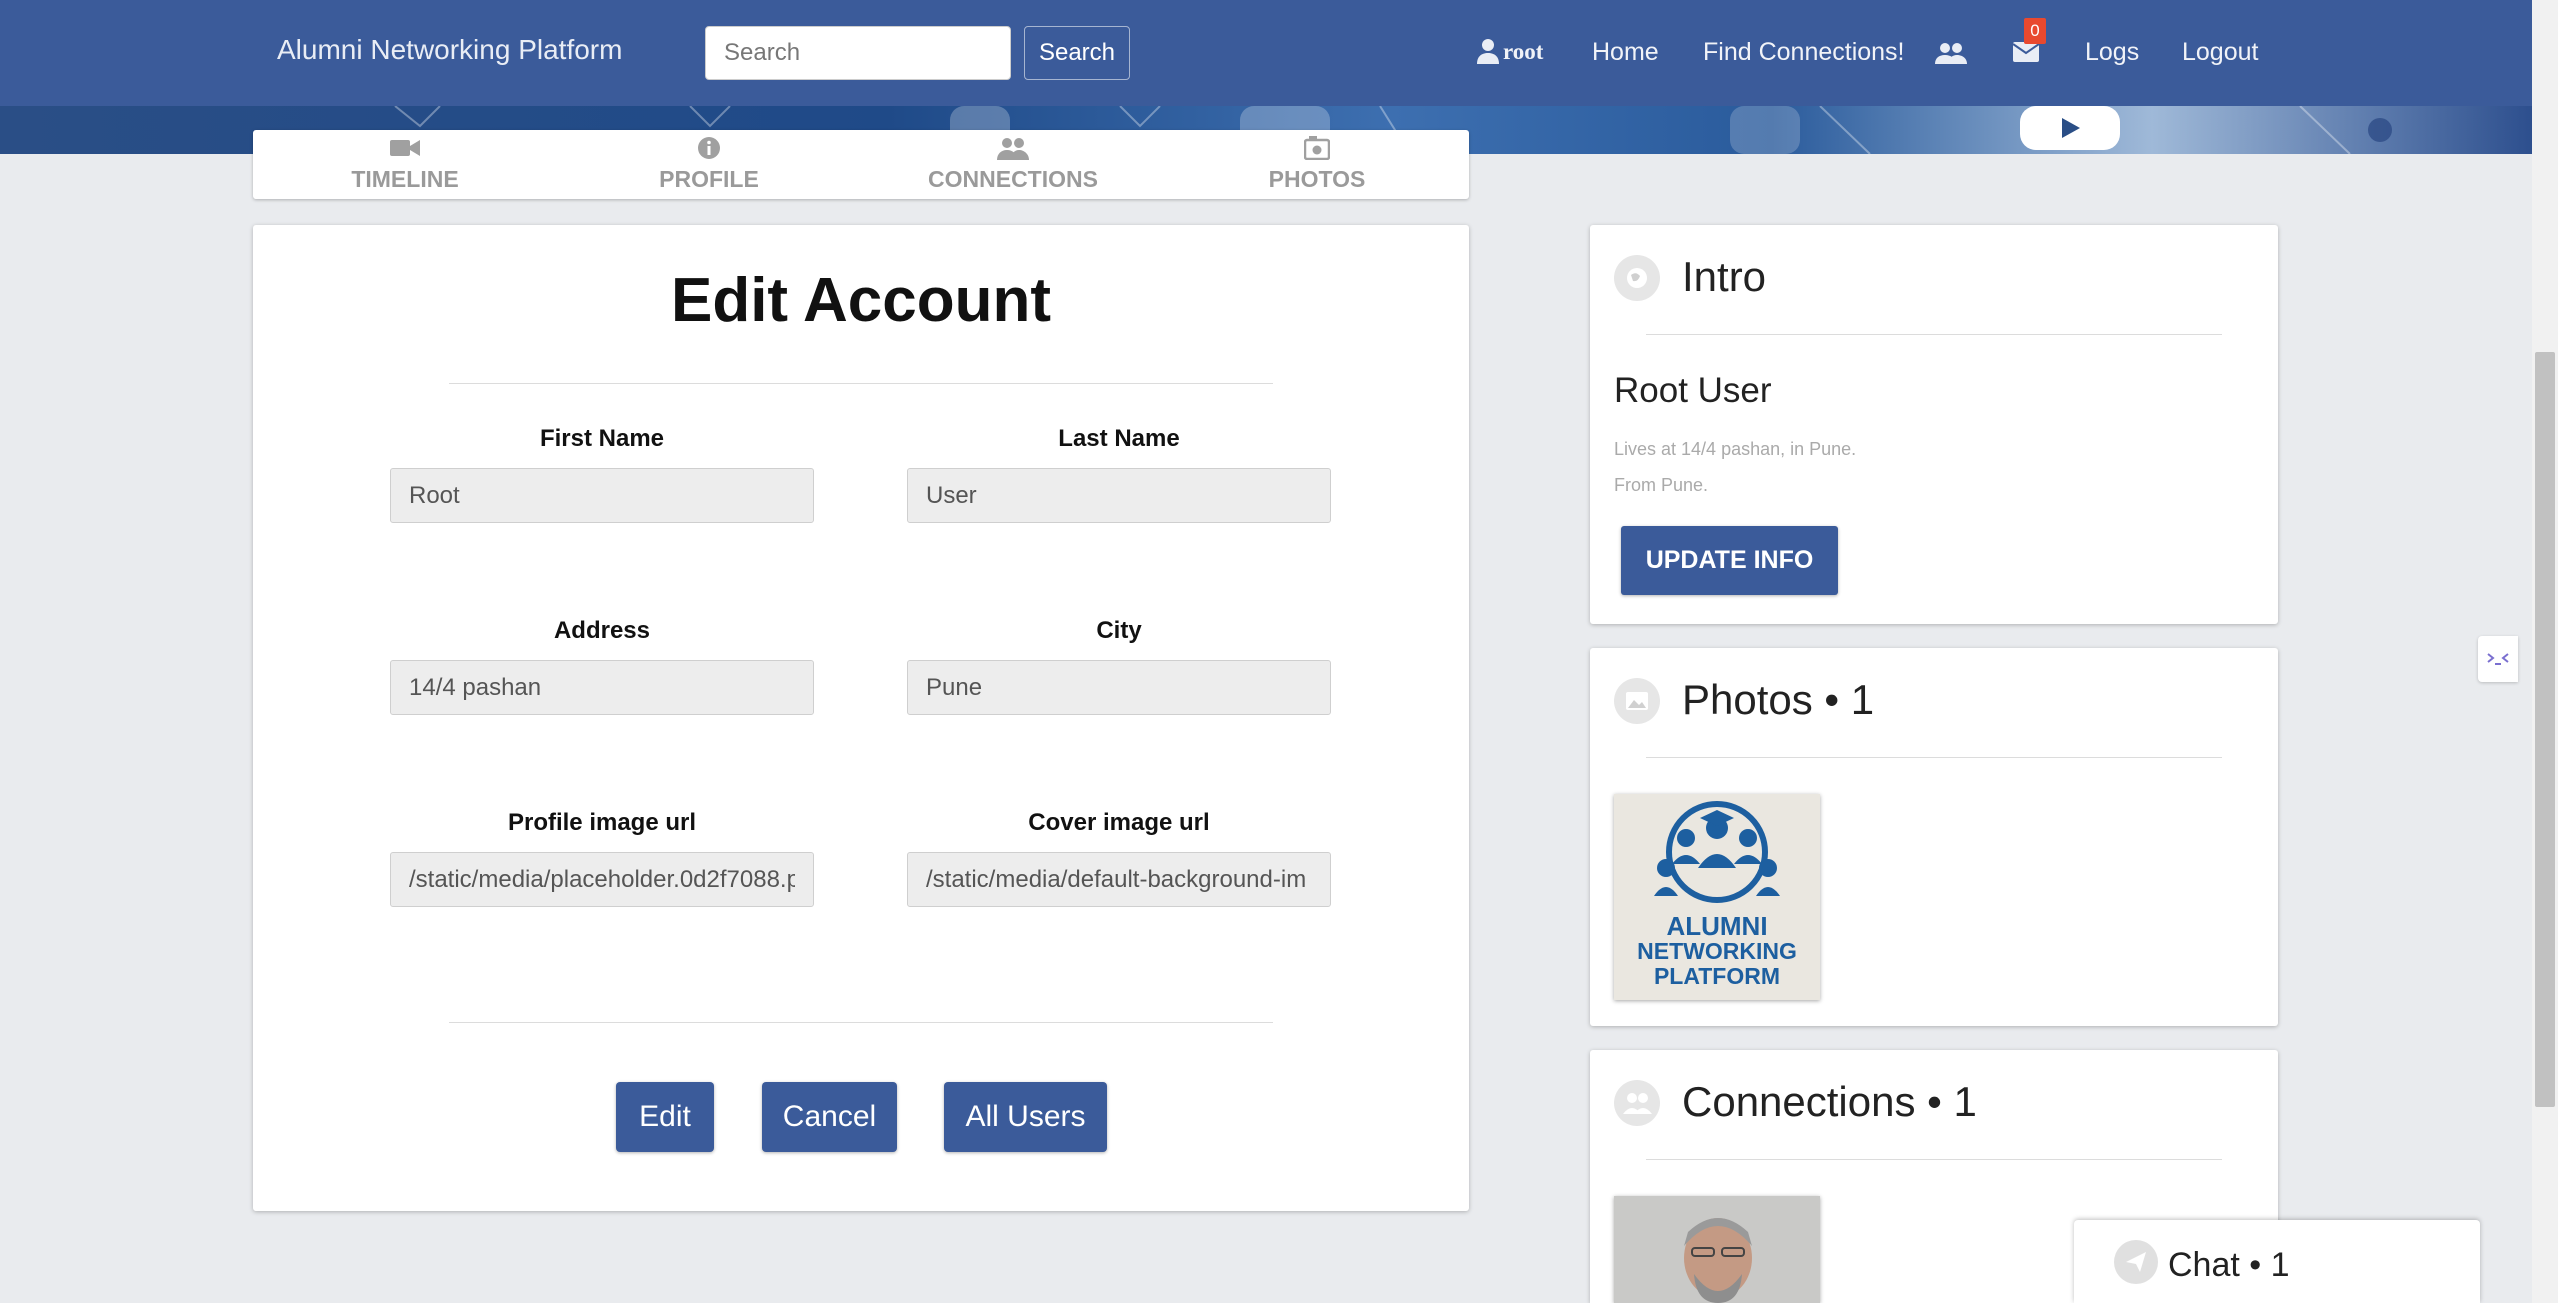  Describe the element at coordinates (1119, 879) in the screenshot. I see `cover-image-url-field` at that location.